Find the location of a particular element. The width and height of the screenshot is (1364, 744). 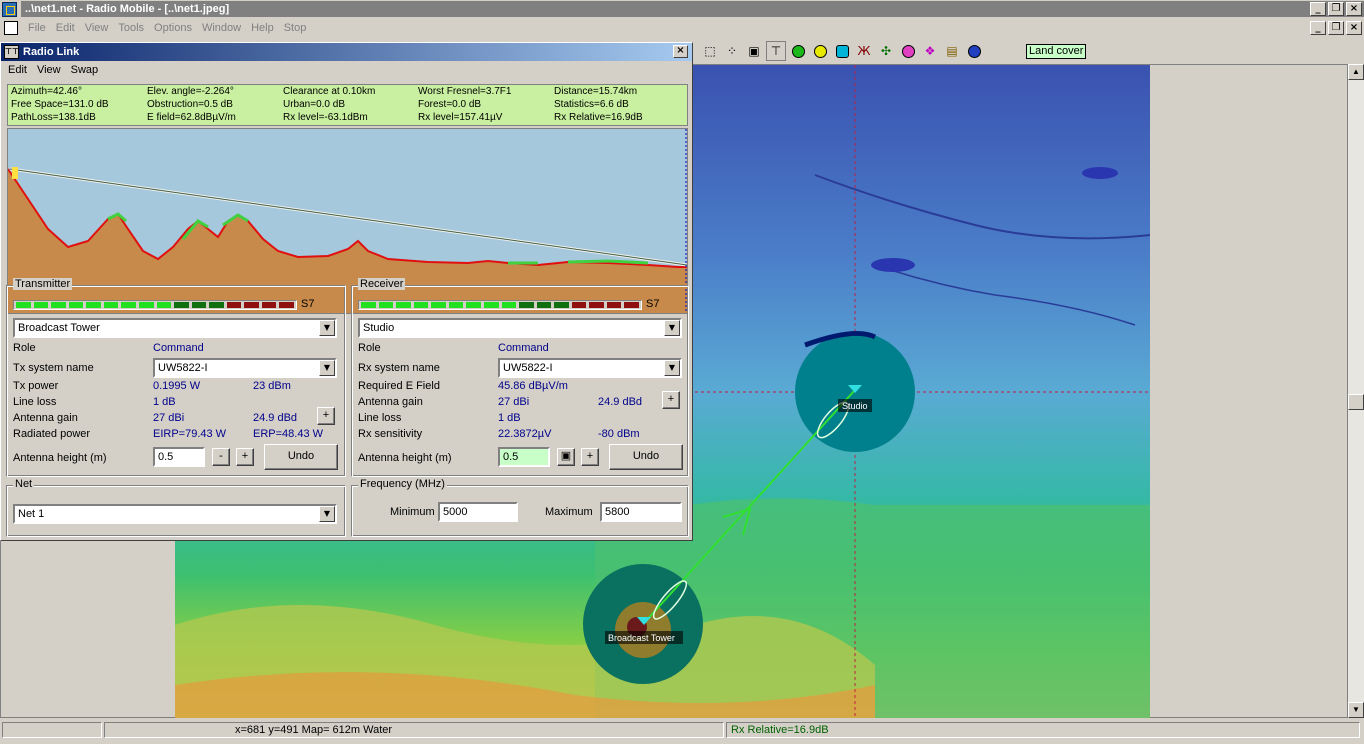

menu-options: Options is located at coordinates (173, 28).